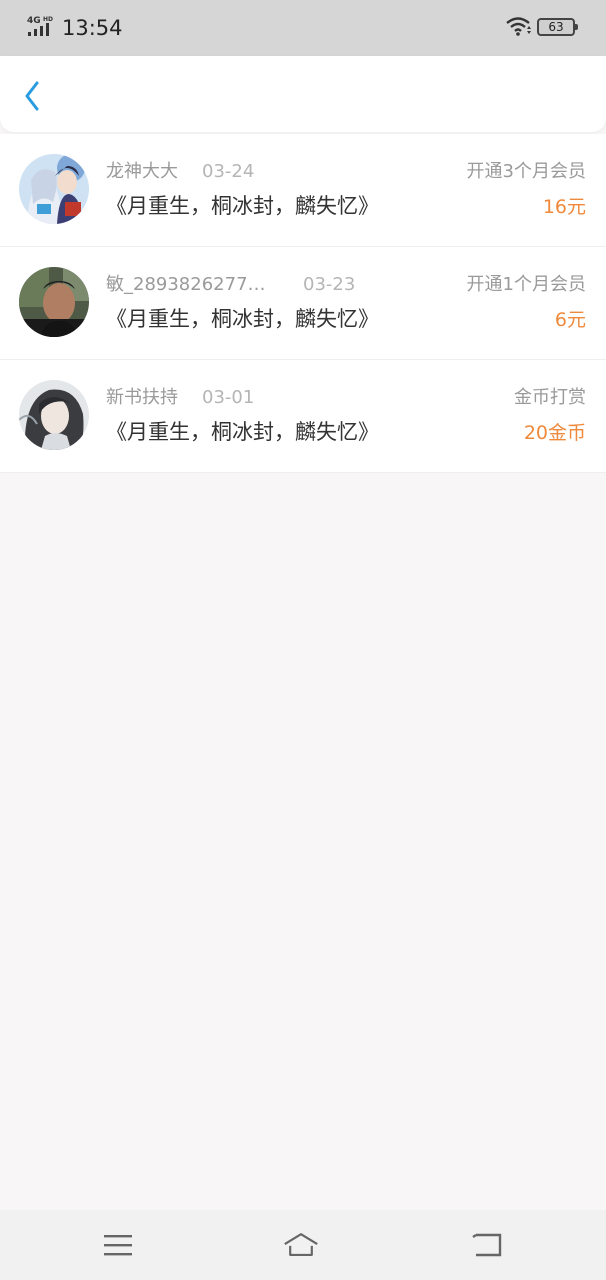  Describe the element at coordinates (570, 320) in the screenshot. I see `record-amount: 6元` at that location.